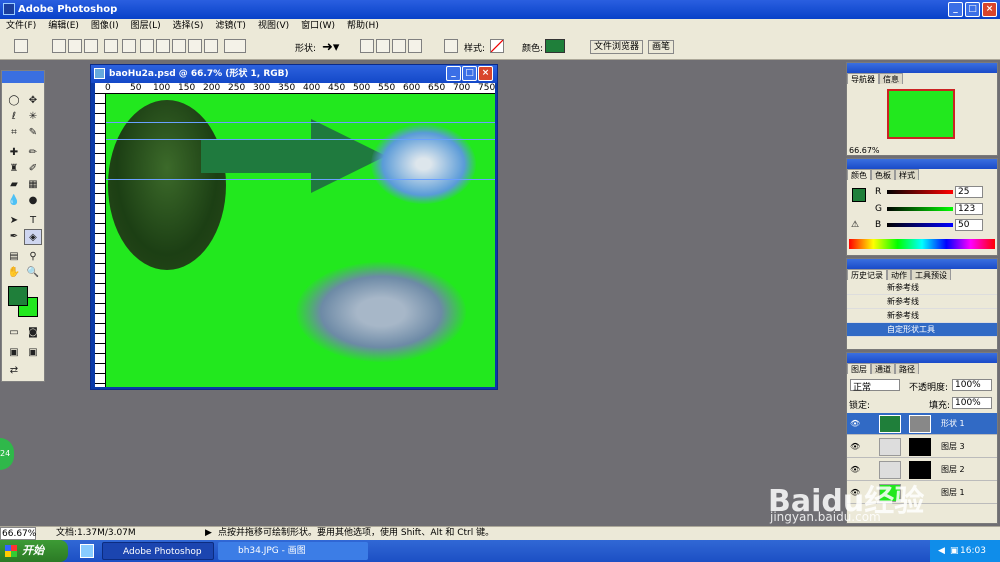 This screenshot has width=1000, height=562. I want to click on side-badge: 24, so click(7, 454).